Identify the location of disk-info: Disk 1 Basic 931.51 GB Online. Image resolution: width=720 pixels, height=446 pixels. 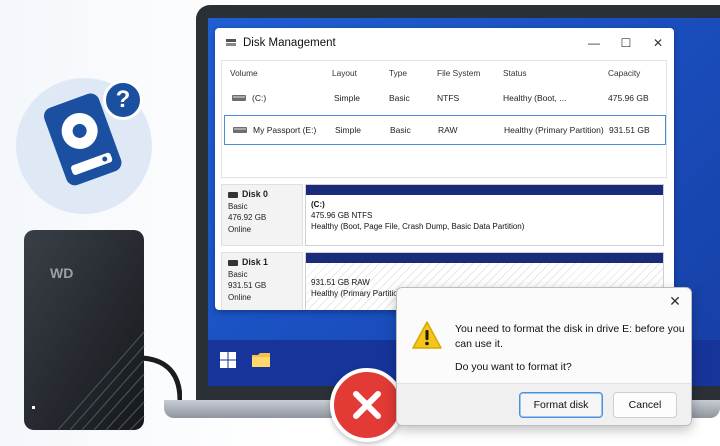
(262, 281).